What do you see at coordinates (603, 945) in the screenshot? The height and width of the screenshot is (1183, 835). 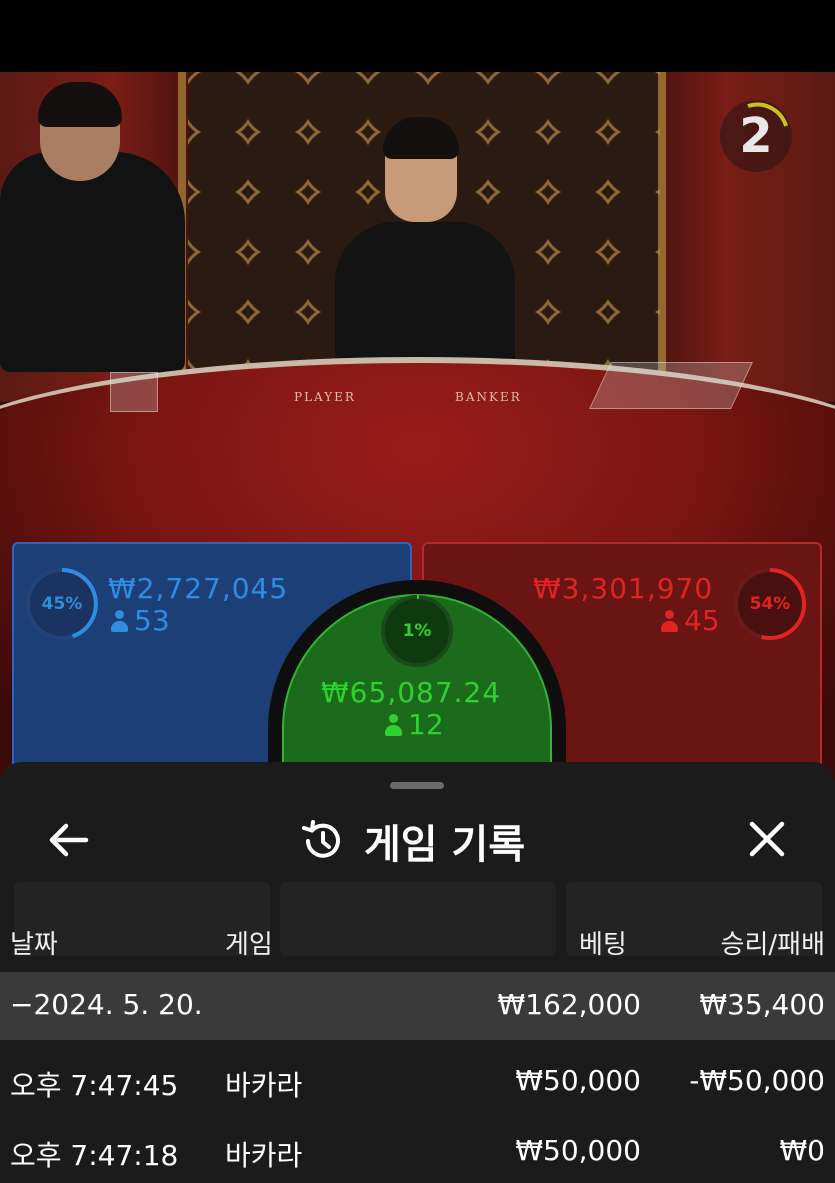 I see `column-header-bet: 베팅` at bounding box center [603, 945].